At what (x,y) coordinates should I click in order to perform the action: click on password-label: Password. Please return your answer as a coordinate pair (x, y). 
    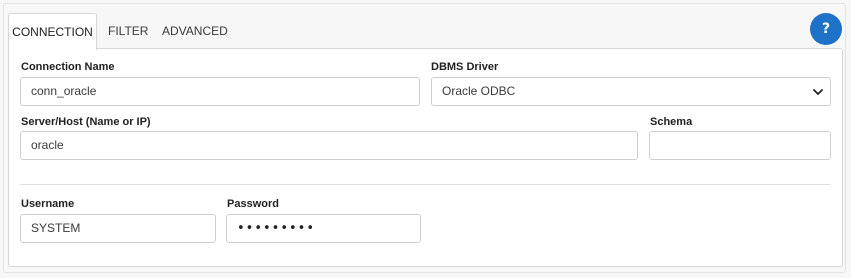
    Looking at the image, I should click on (253, 204).